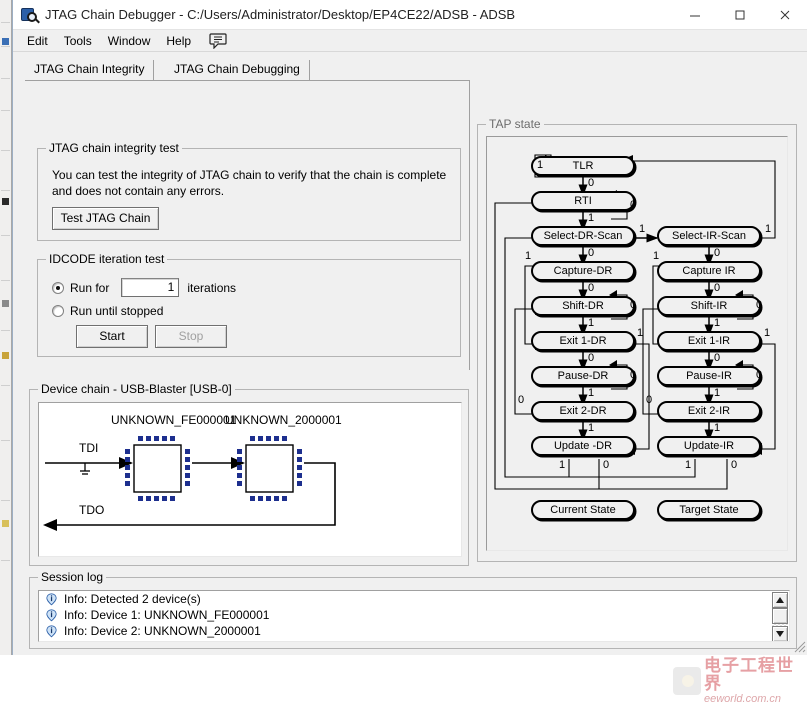 The width and height of the screenshot is (807, 705). What do you see at coordinates (709, 341) in the screenshot?
I see `tap-node-exit-1-ir: Exit 1-IR` at bounding box center [709, 341].